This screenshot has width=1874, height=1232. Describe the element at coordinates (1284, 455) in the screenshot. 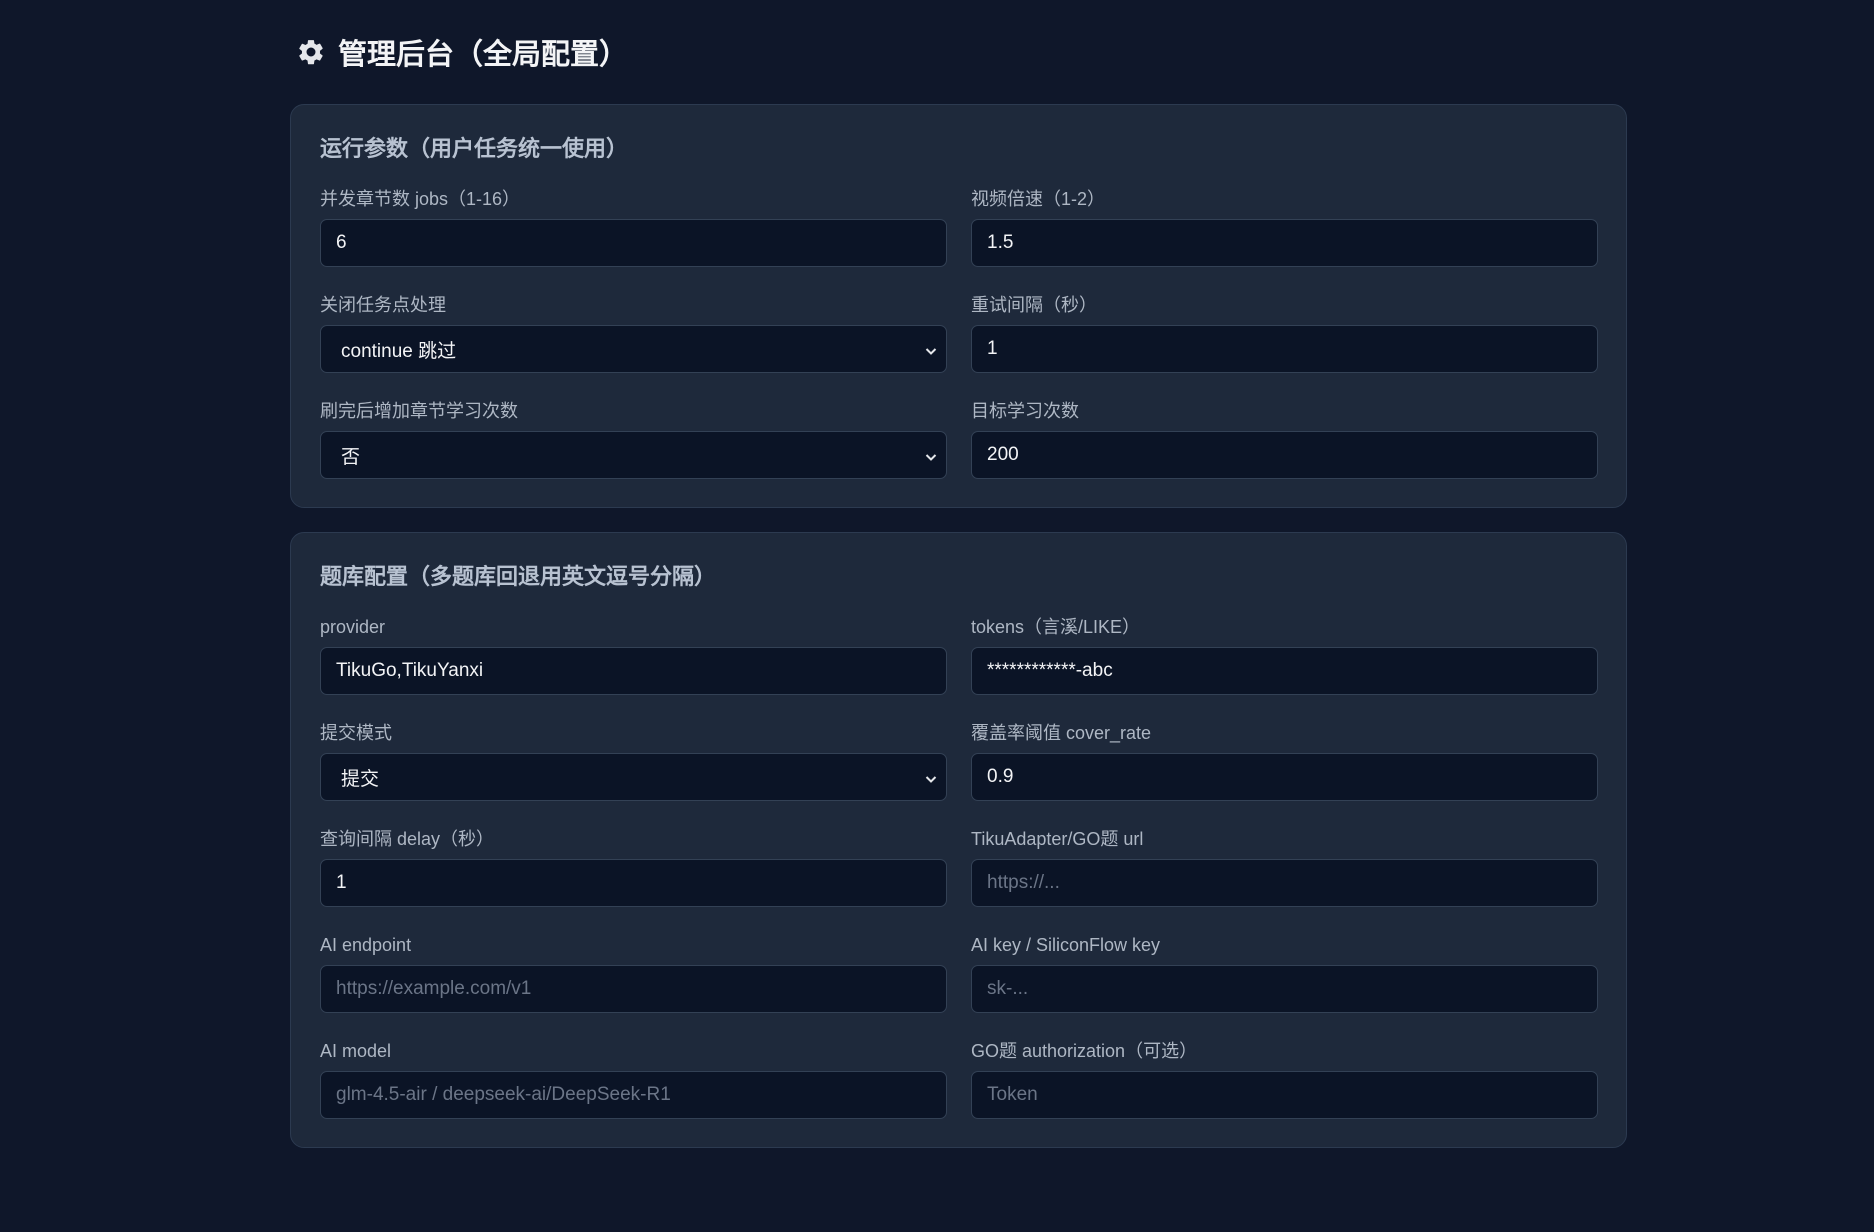

I see `target-count-input: 200` at that location.